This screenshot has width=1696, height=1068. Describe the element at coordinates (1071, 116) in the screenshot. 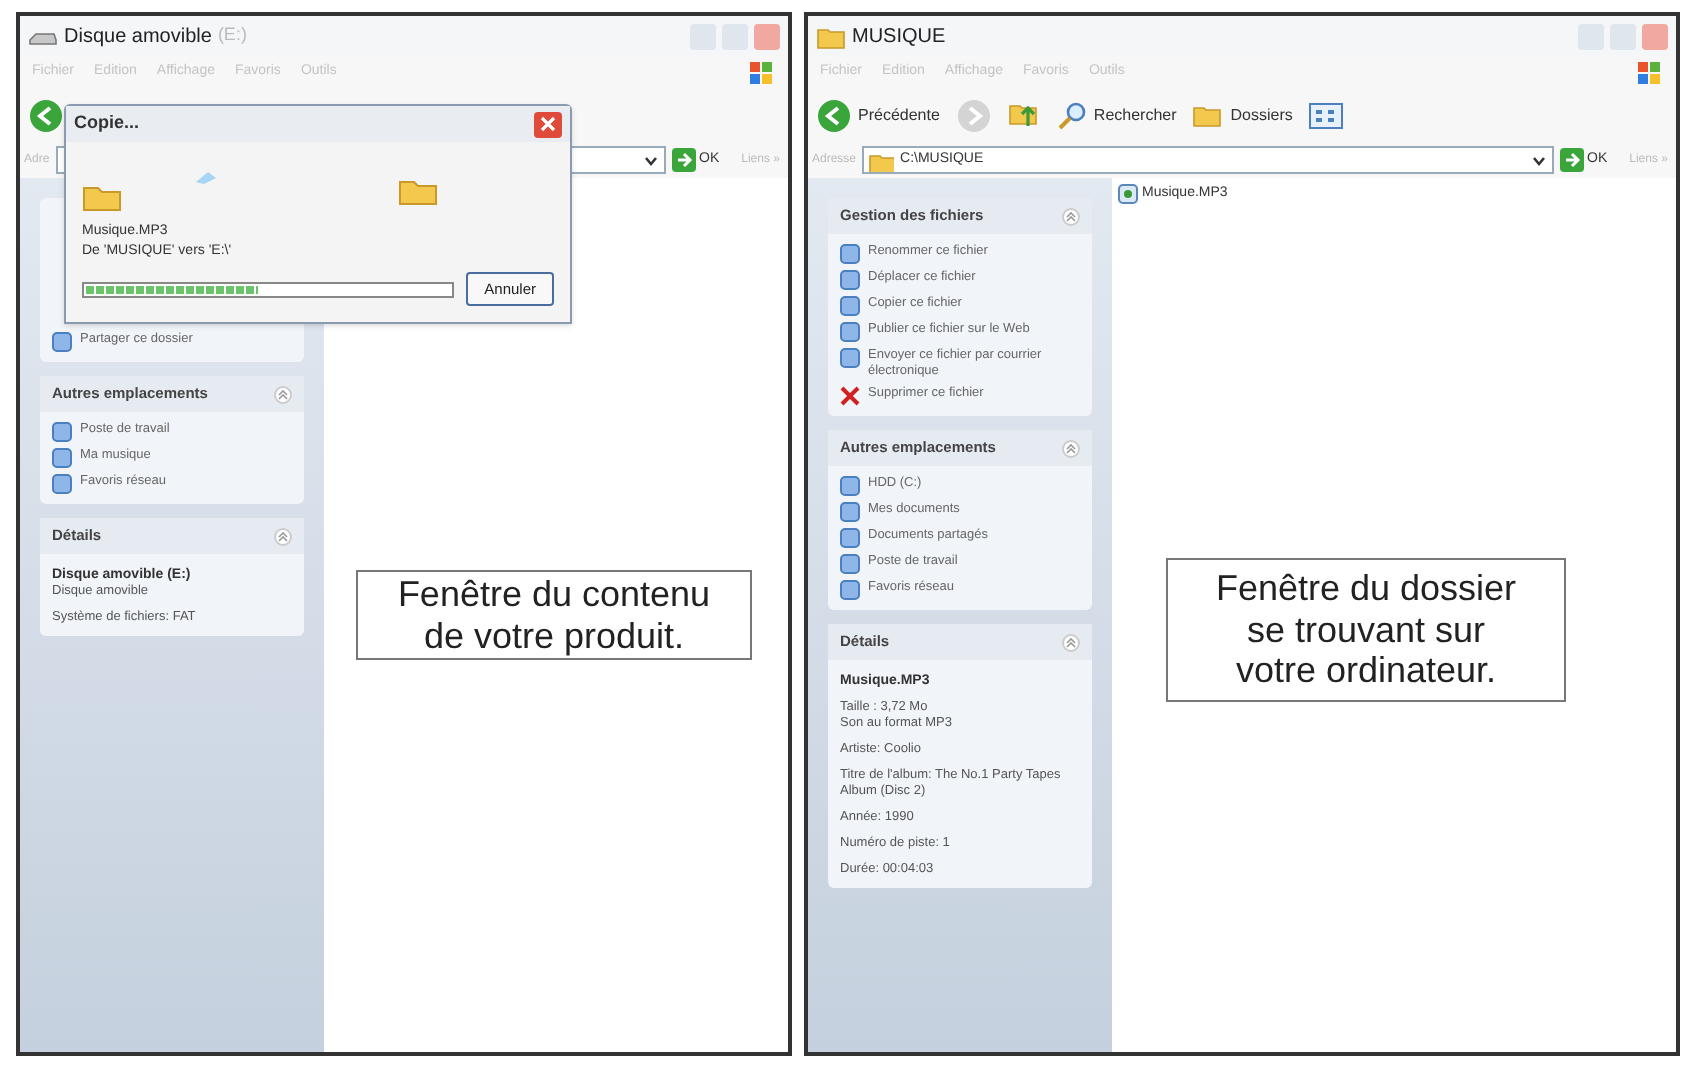

I see `search-icon` at that location.